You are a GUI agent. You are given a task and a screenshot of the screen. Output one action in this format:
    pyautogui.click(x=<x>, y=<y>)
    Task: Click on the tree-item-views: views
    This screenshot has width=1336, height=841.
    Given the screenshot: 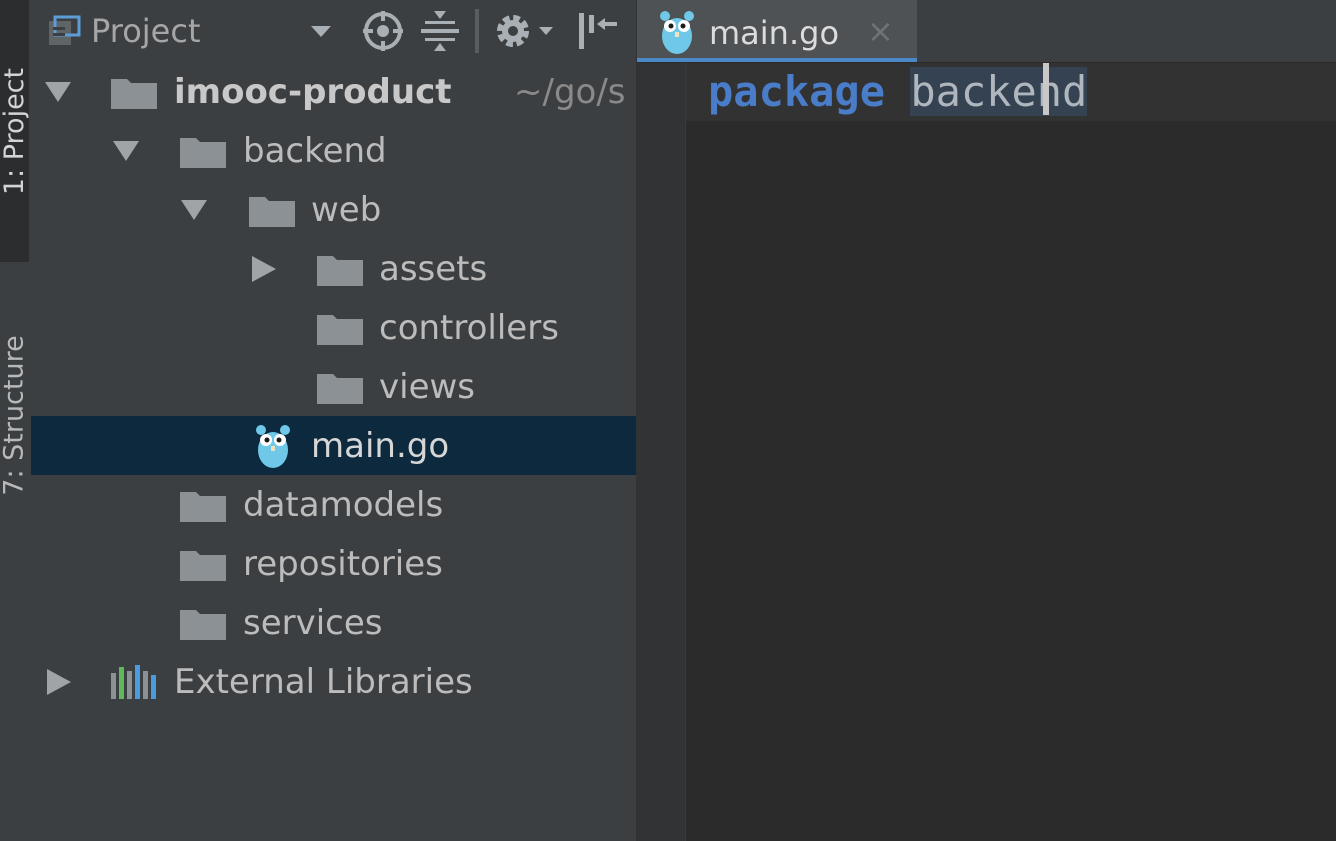 What is the action you would take?
    pyautogui.click(x=333, y=386)
    